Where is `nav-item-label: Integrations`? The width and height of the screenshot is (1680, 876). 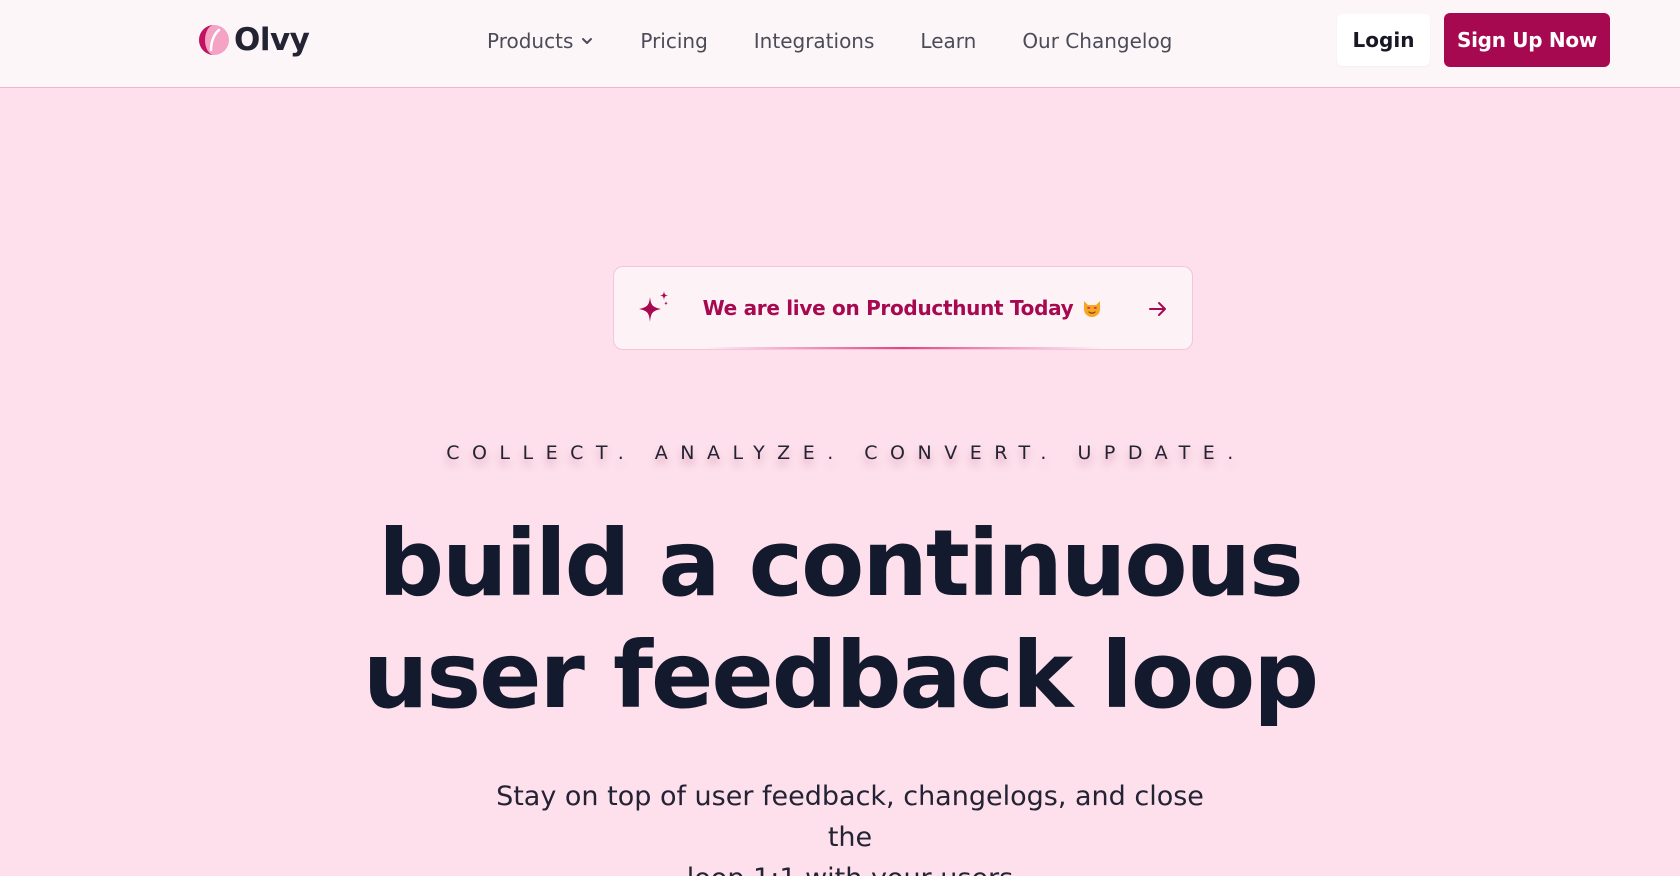
nav-item-label: Integrations is located at coordinates (814, 41).